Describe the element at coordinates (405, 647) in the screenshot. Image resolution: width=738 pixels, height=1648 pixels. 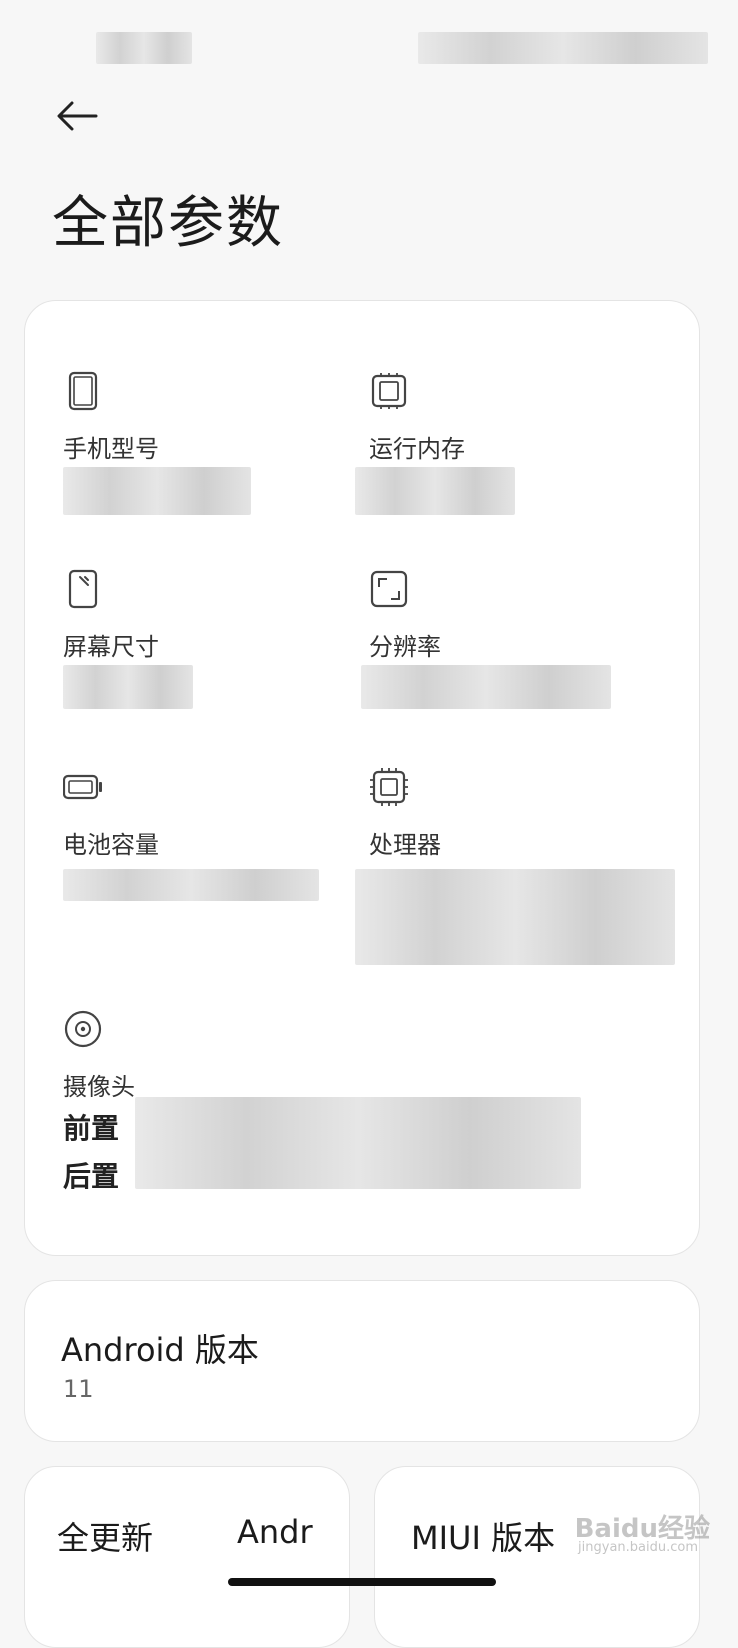
I see `spec-label: 分辨率` at that location.